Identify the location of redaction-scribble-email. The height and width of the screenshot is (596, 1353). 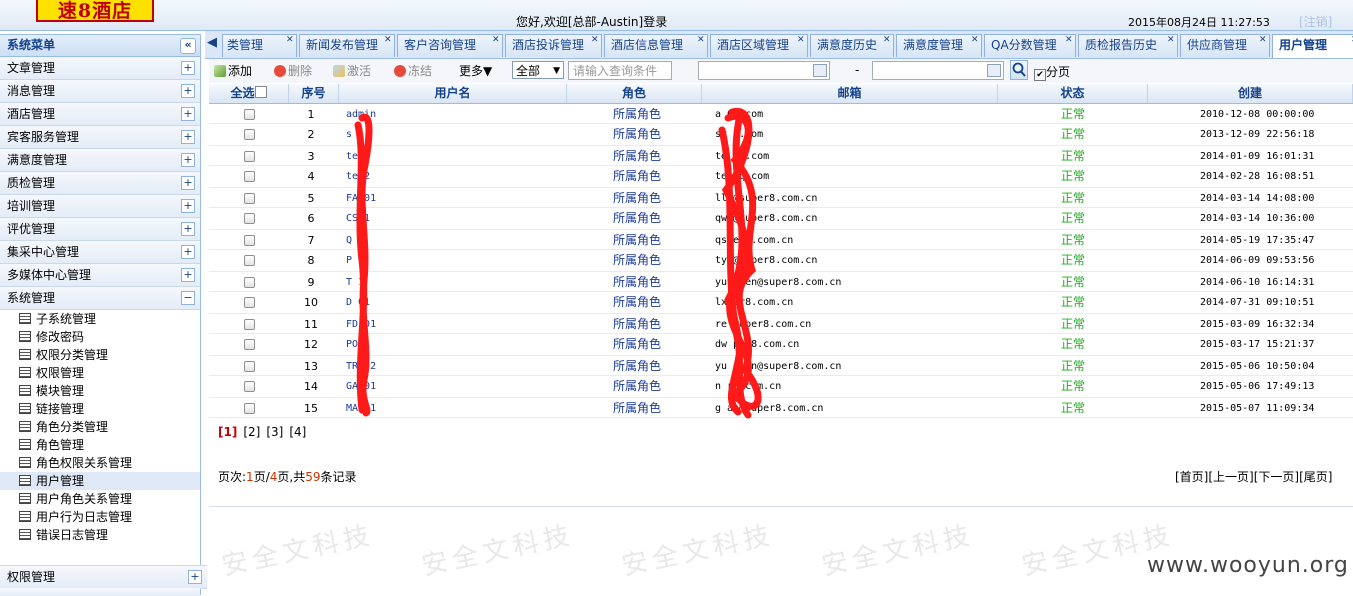
(740, 263).